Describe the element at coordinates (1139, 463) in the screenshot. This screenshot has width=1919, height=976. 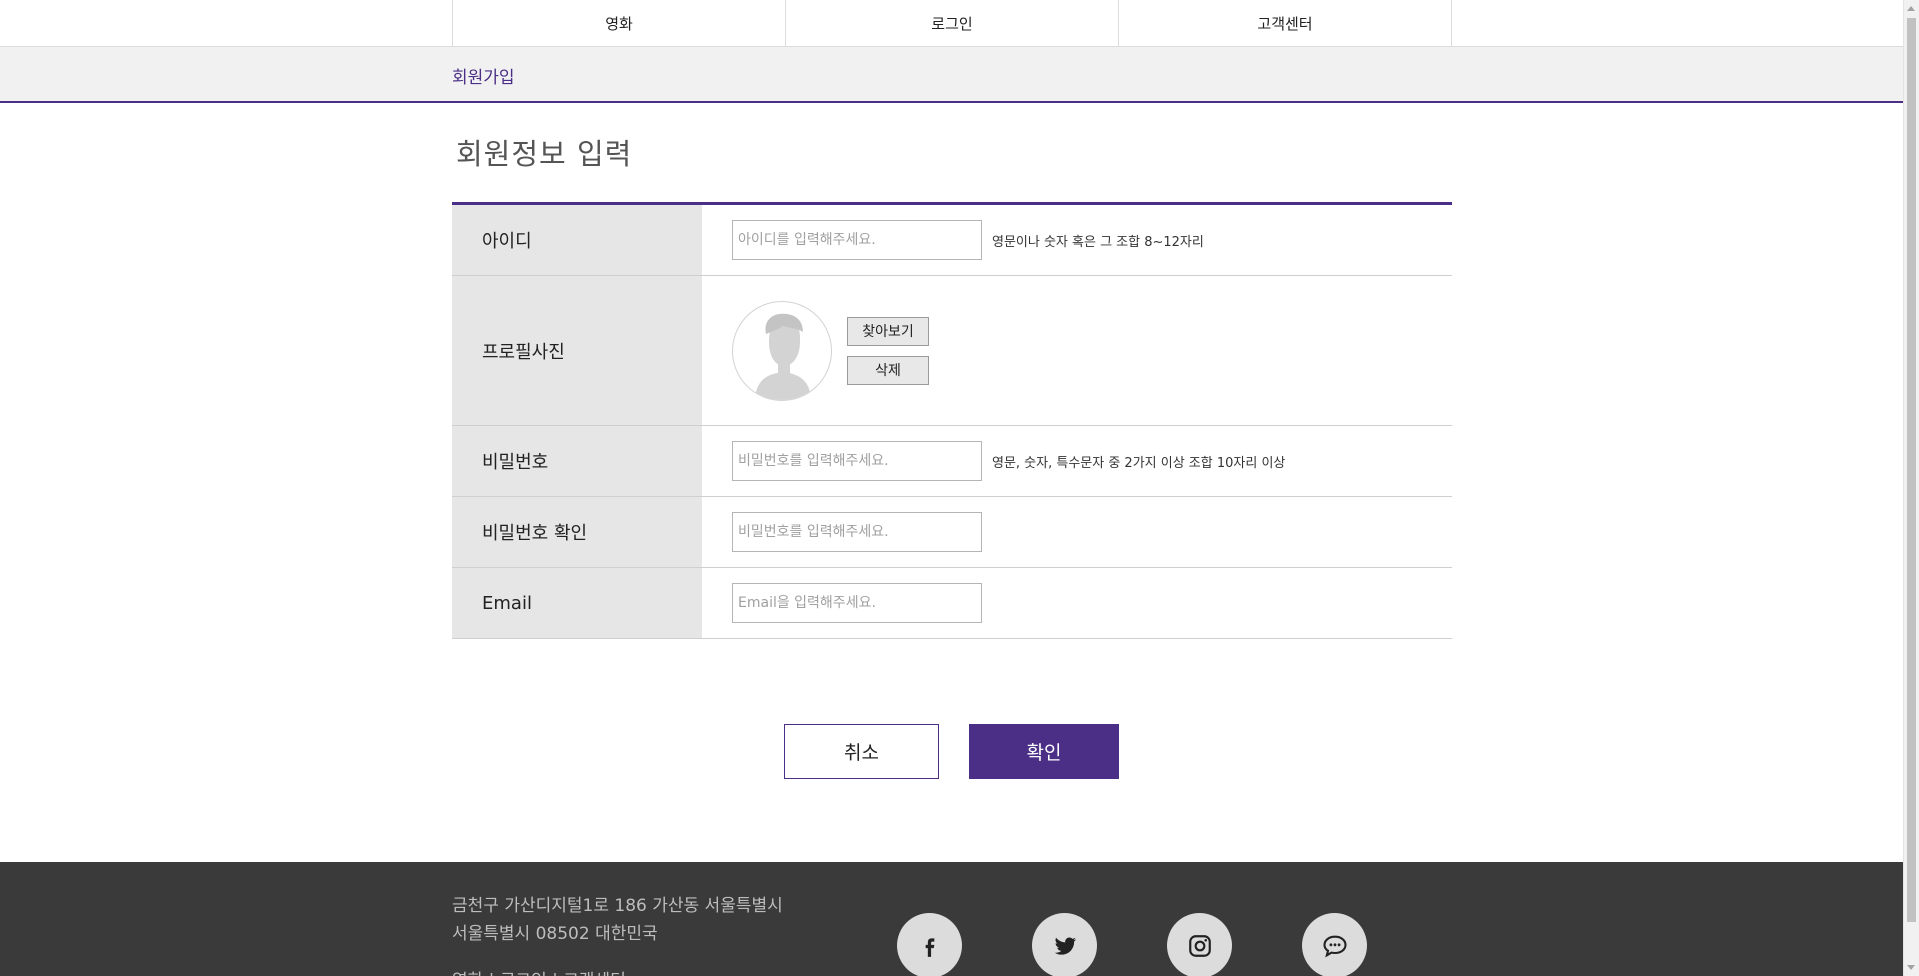
I see `password-hint: 영문, 숫자, 특수문자 중 2가지 이상 조합 10자리 이상` at that location.